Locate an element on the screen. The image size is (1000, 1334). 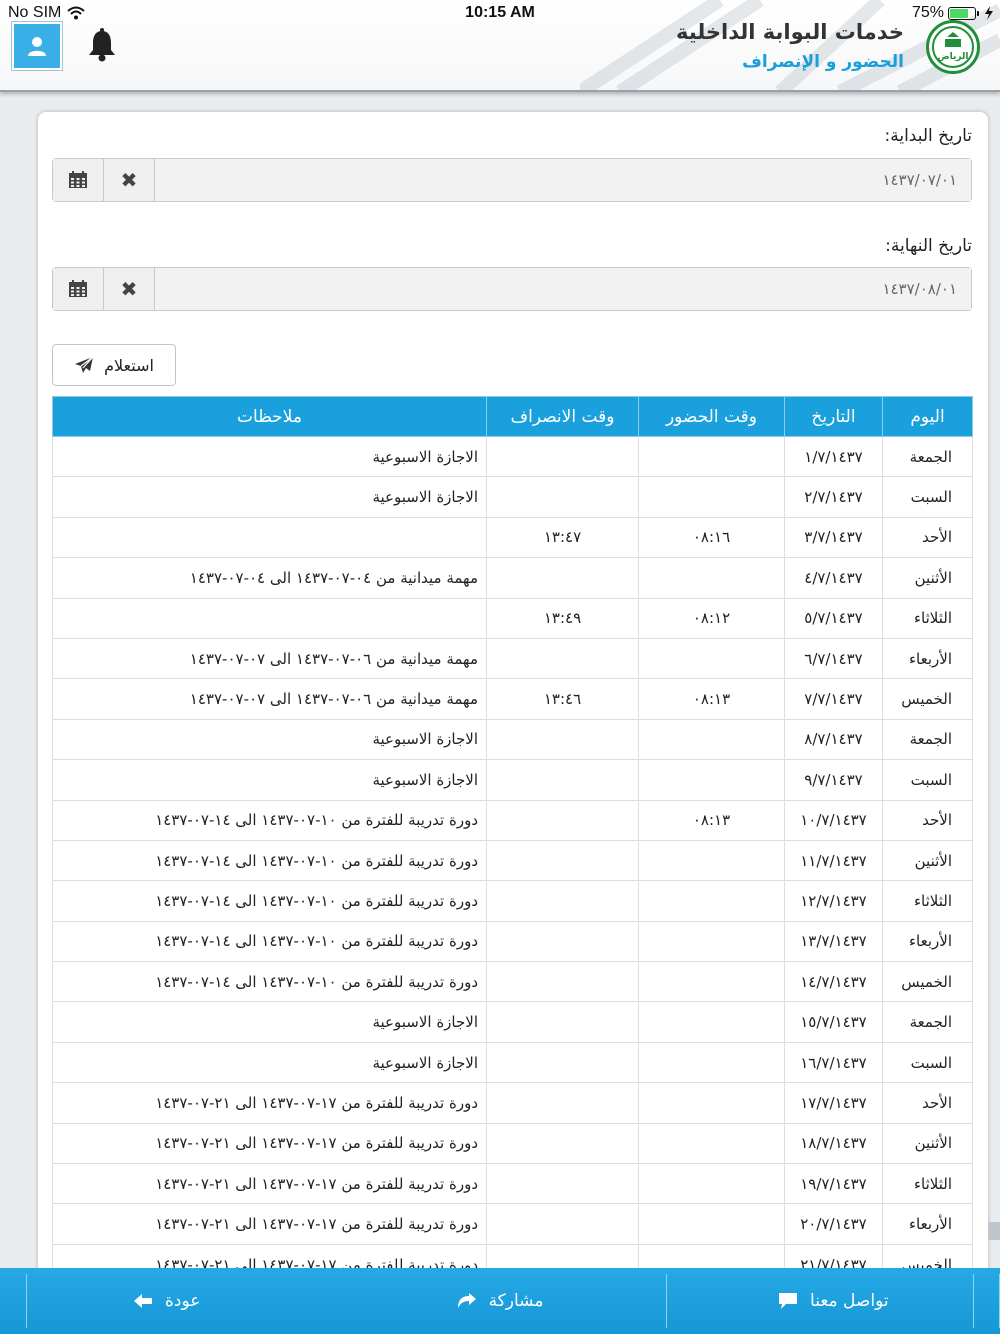
status-time: 10:15 AM is located at coordinates (500, 12).